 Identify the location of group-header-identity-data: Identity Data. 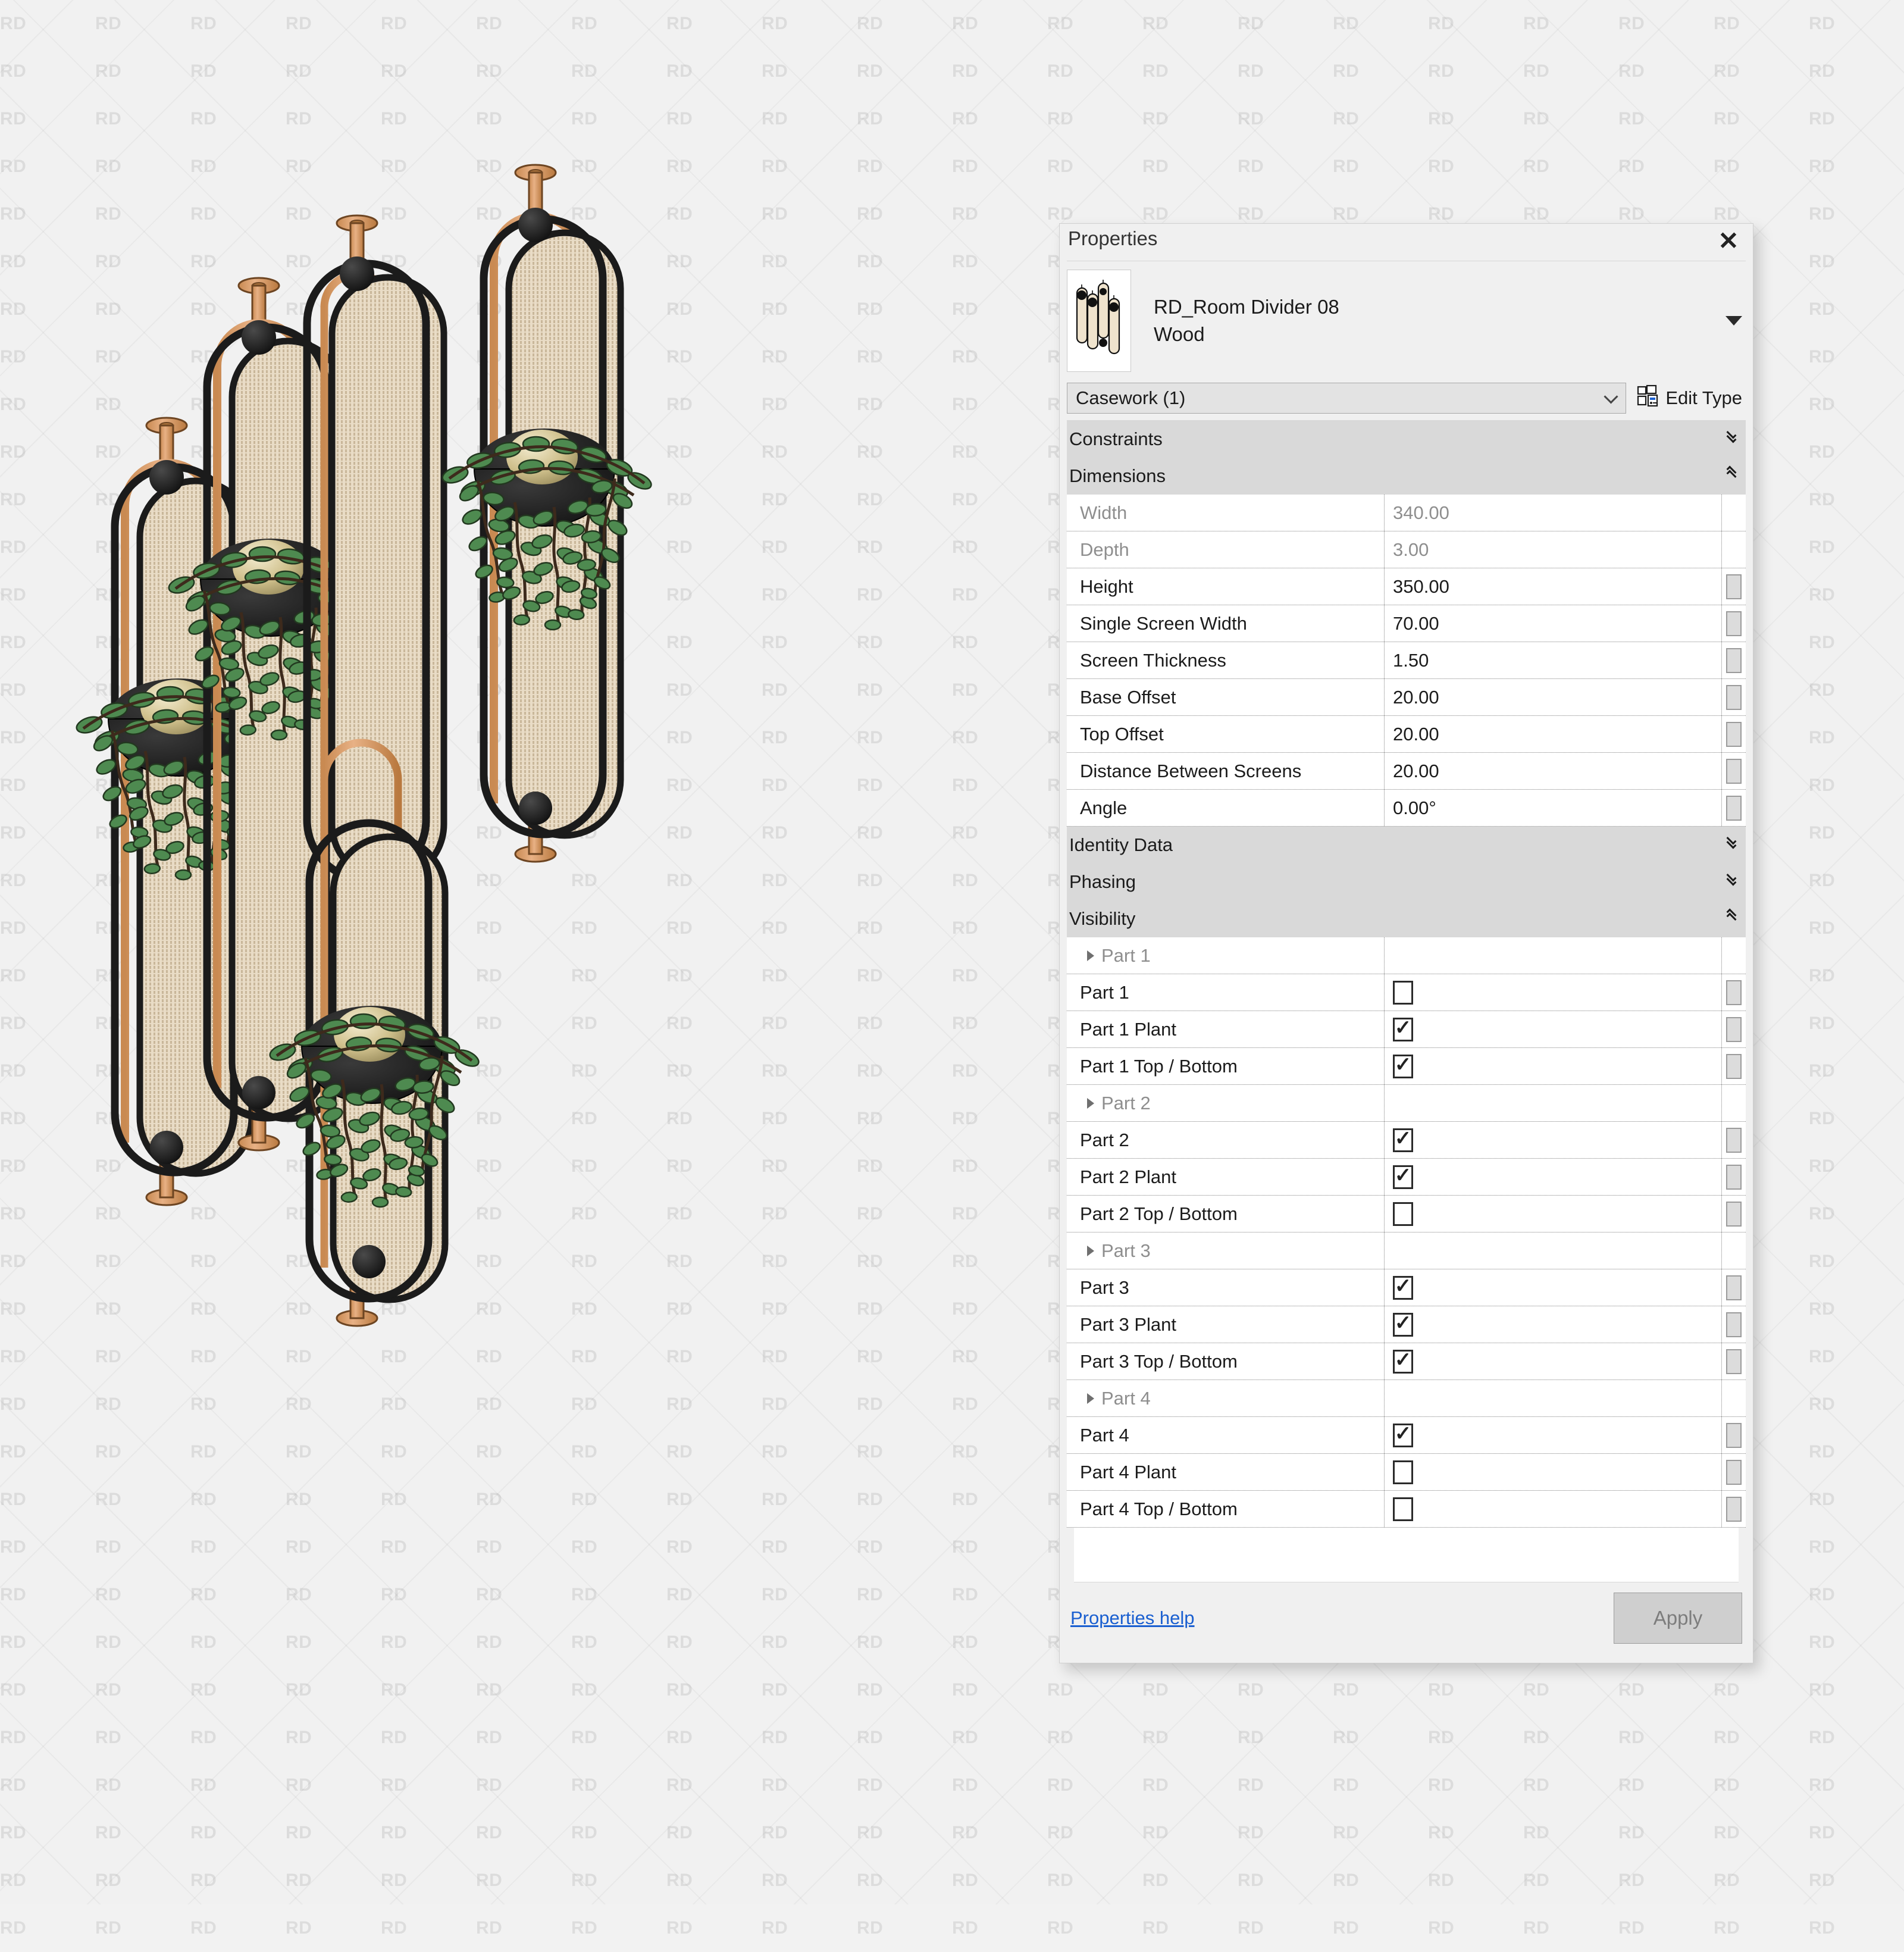
(1406, 845).